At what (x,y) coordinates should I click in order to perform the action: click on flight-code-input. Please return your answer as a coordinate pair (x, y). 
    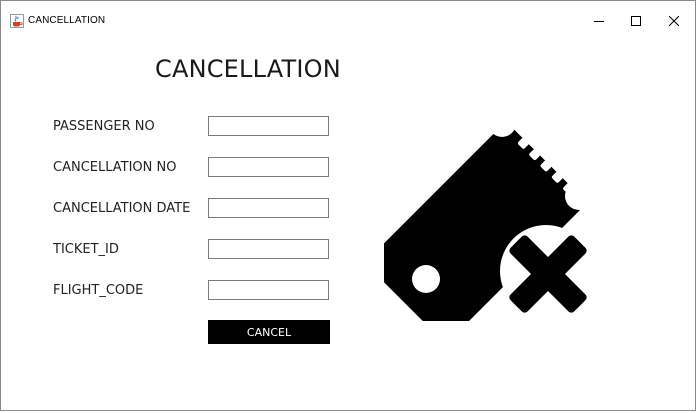
    Looking at the image, I should click on (268, 290).